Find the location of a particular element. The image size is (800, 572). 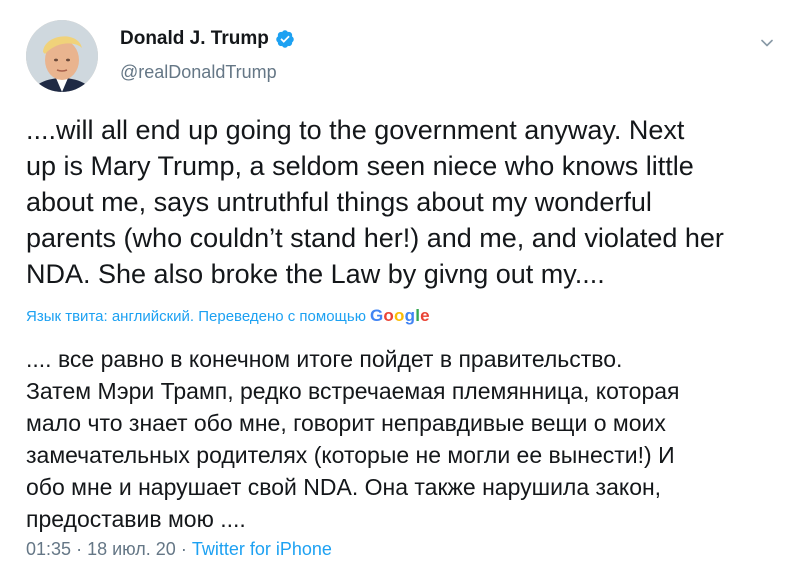

user-handle: @realDonaldTrump is located at coordinates (198, 72).